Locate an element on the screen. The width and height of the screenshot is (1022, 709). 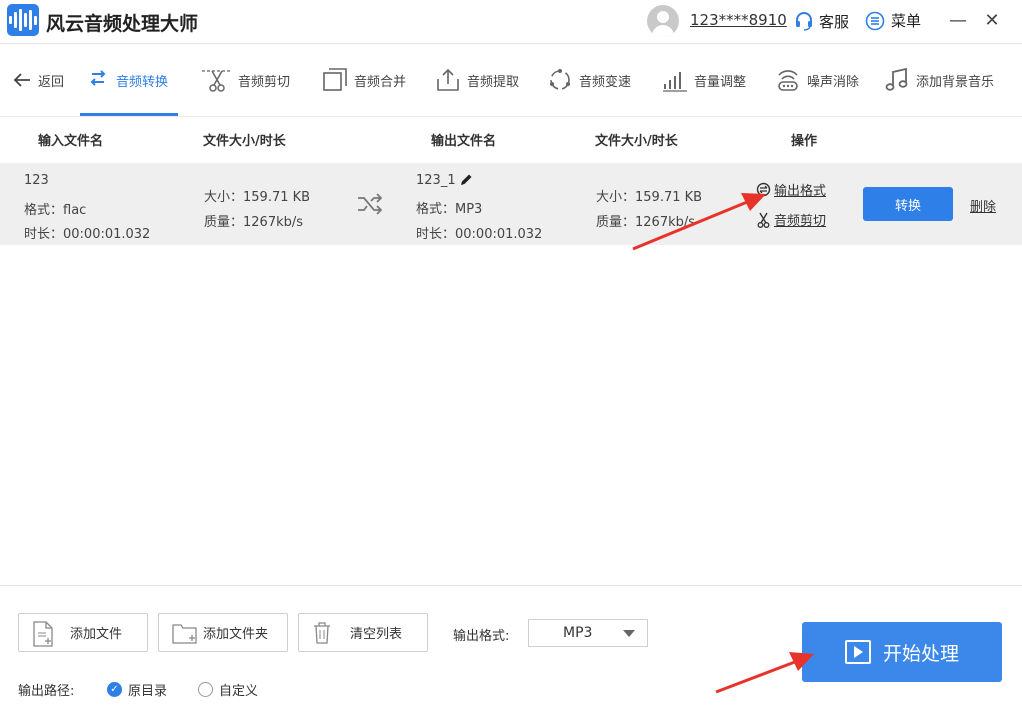
output-format-link-label: 输出格式 is located at coordinates (800, 191).